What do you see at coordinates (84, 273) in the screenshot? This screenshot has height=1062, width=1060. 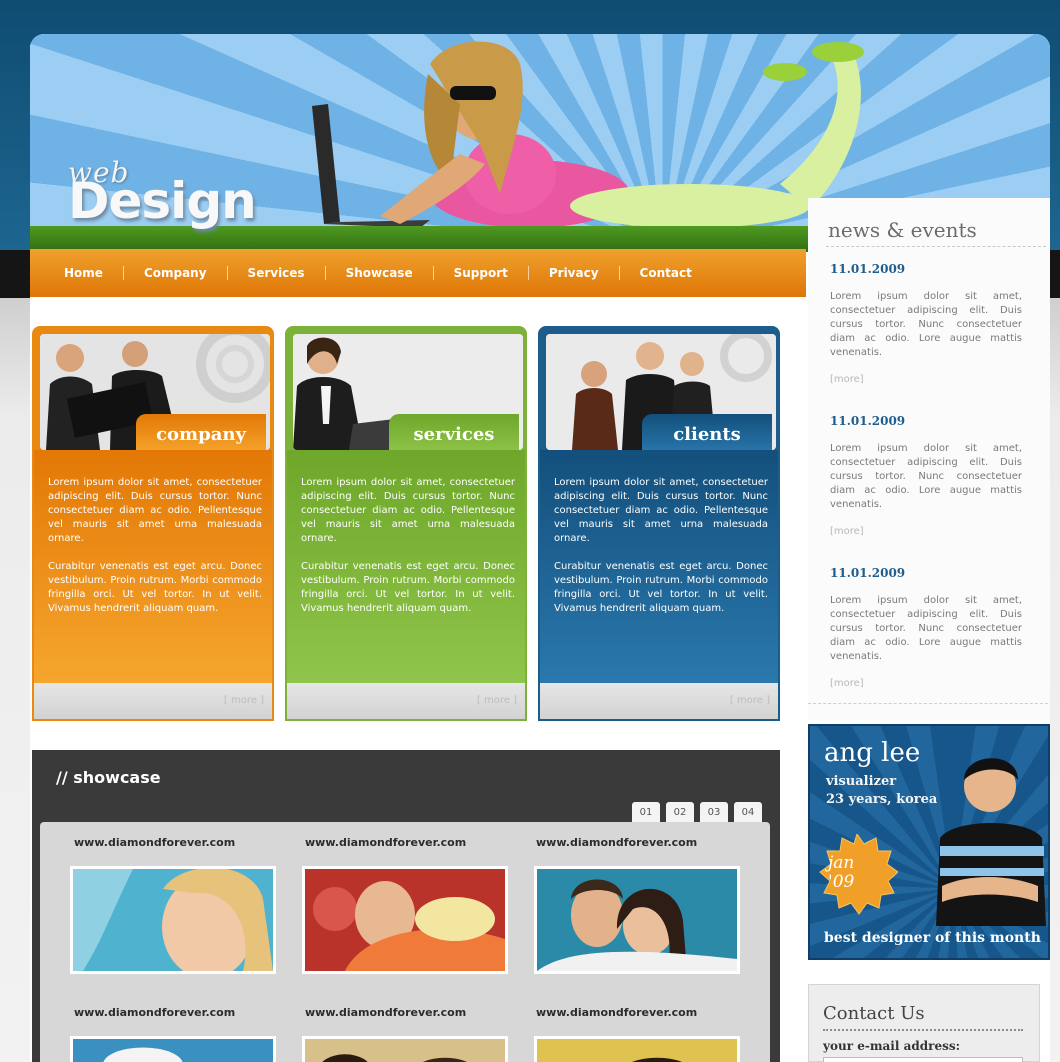 I see `nav-home: Home` at bounding box center [84, 273].